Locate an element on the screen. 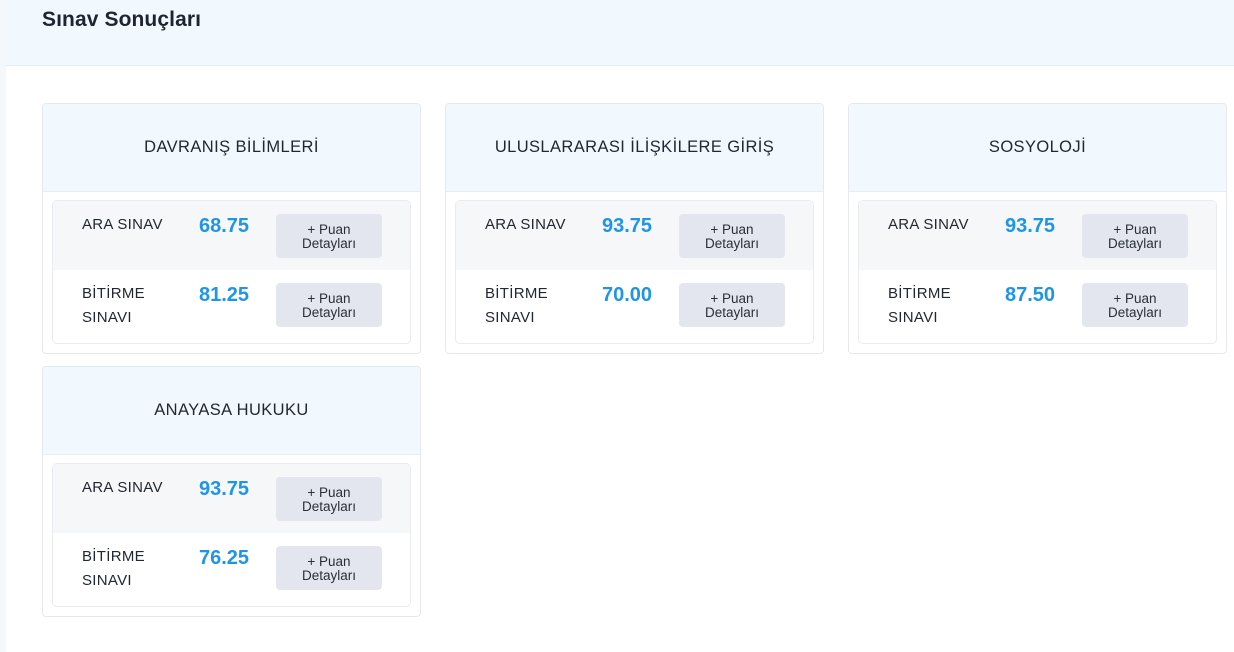 The image size is (1234, 652). exam-row-final: BİTİRME SINAVI 87.50 + Puan Detayları is located at coordinates (1037, 304).